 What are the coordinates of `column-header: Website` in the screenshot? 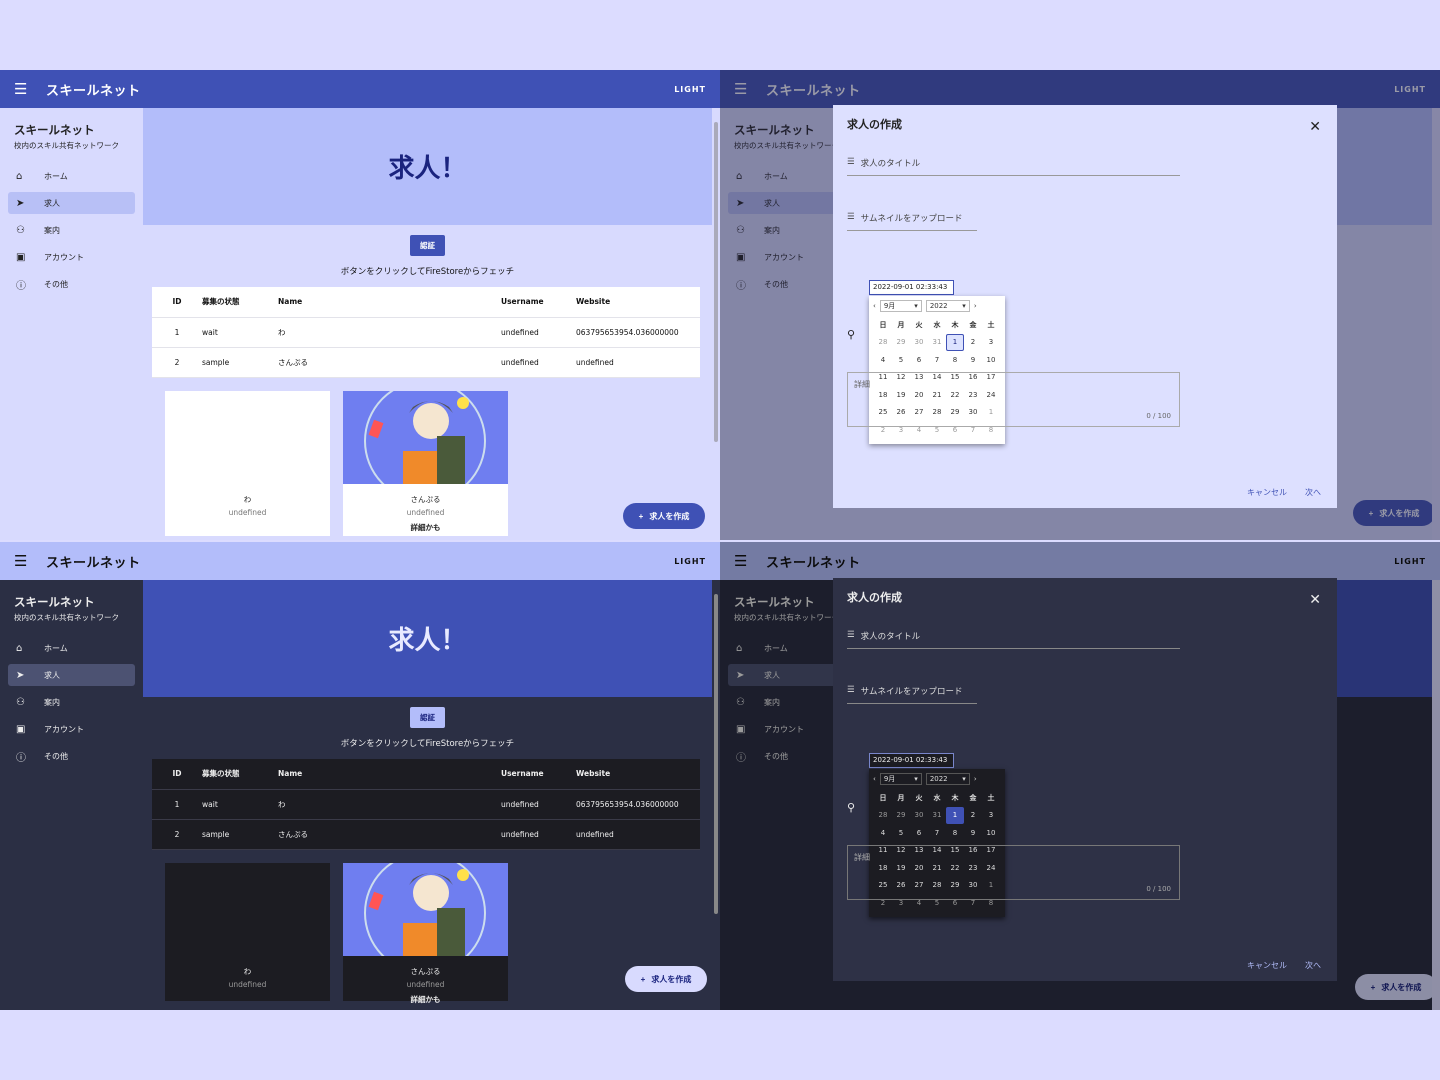 It's located at (593, 302).